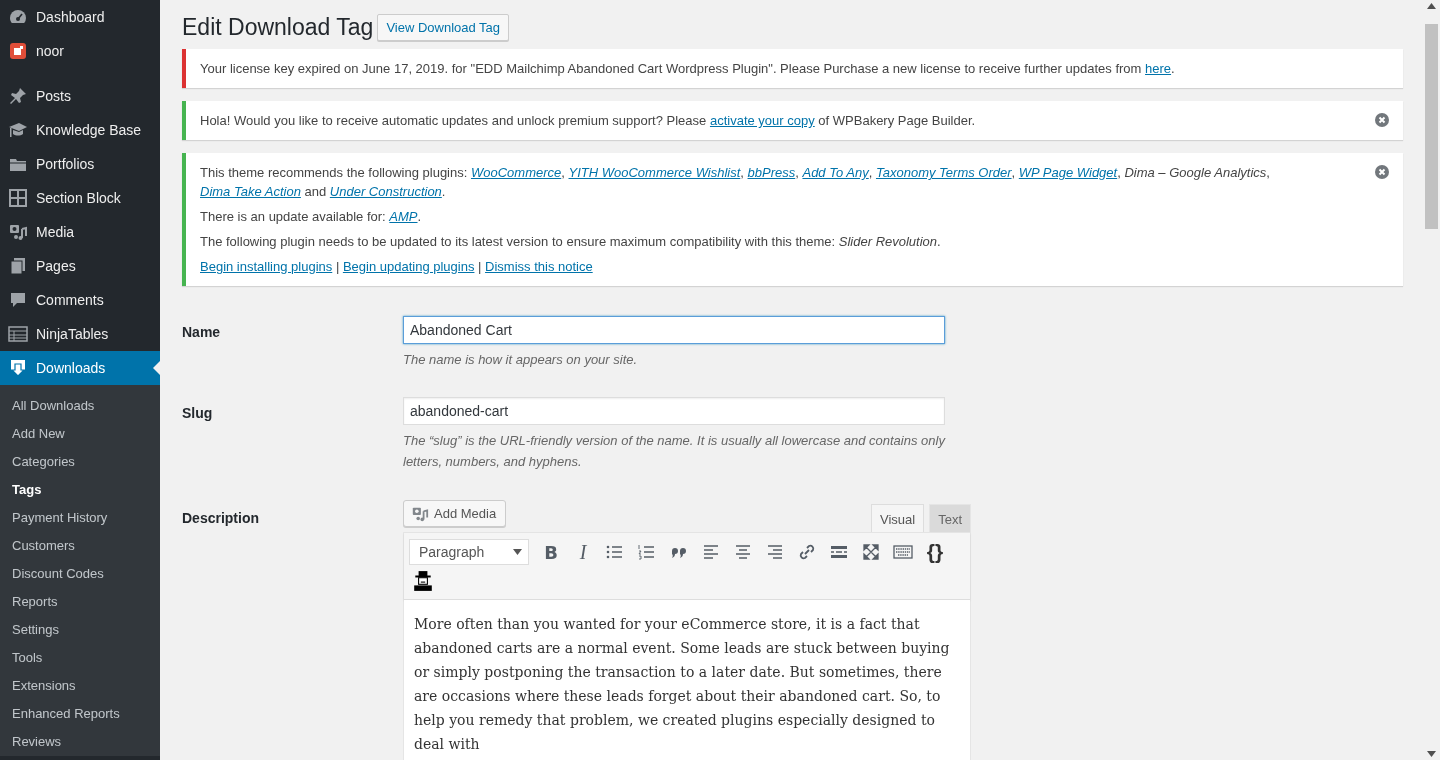  Describe the element at coordinates (835, 172) in the screenshot. I see `notice-link: Add To Any` at that location.